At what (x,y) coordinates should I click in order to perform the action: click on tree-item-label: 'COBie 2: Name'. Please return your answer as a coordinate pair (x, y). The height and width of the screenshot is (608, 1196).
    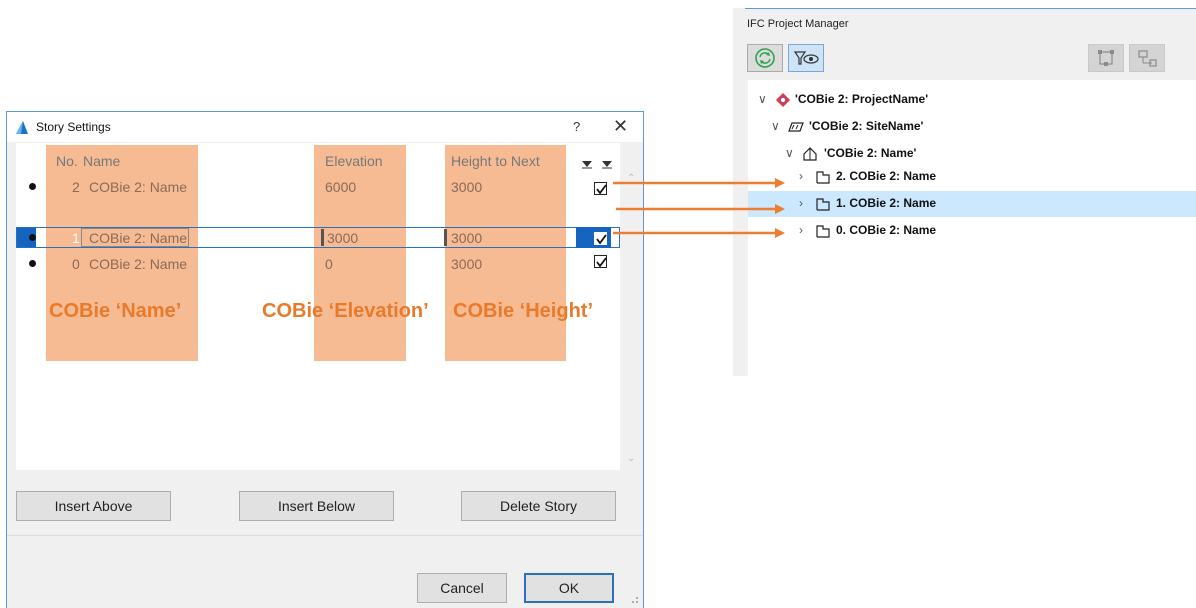
    Looking at the image, I should click on (870, 153).